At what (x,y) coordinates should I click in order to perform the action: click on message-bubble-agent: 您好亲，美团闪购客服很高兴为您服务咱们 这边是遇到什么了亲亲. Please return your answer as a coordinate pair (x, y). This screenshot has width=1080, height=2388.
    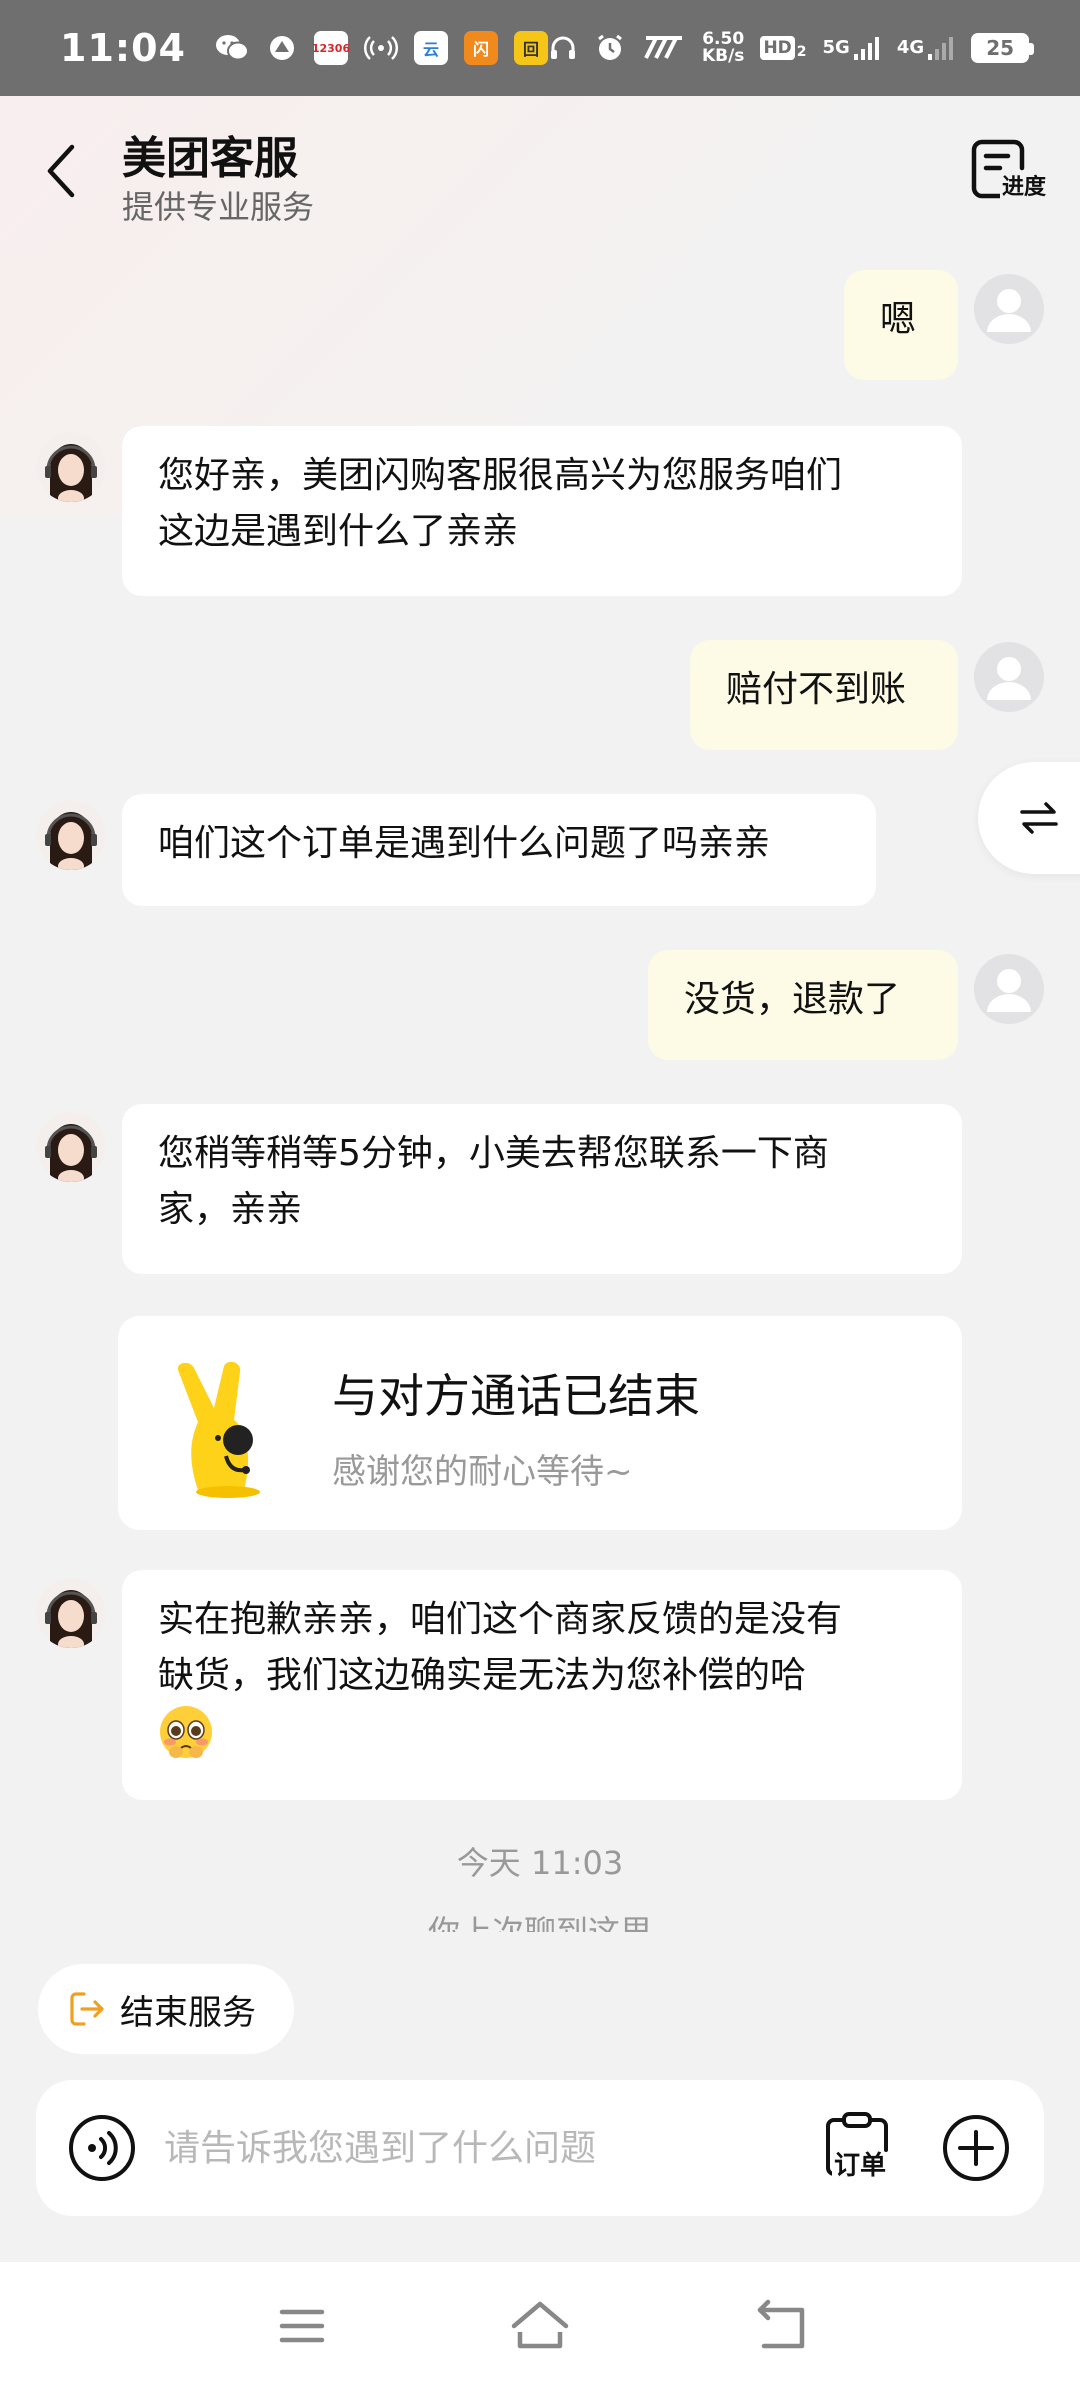
    Looking at the image, I should click on (542, 511).